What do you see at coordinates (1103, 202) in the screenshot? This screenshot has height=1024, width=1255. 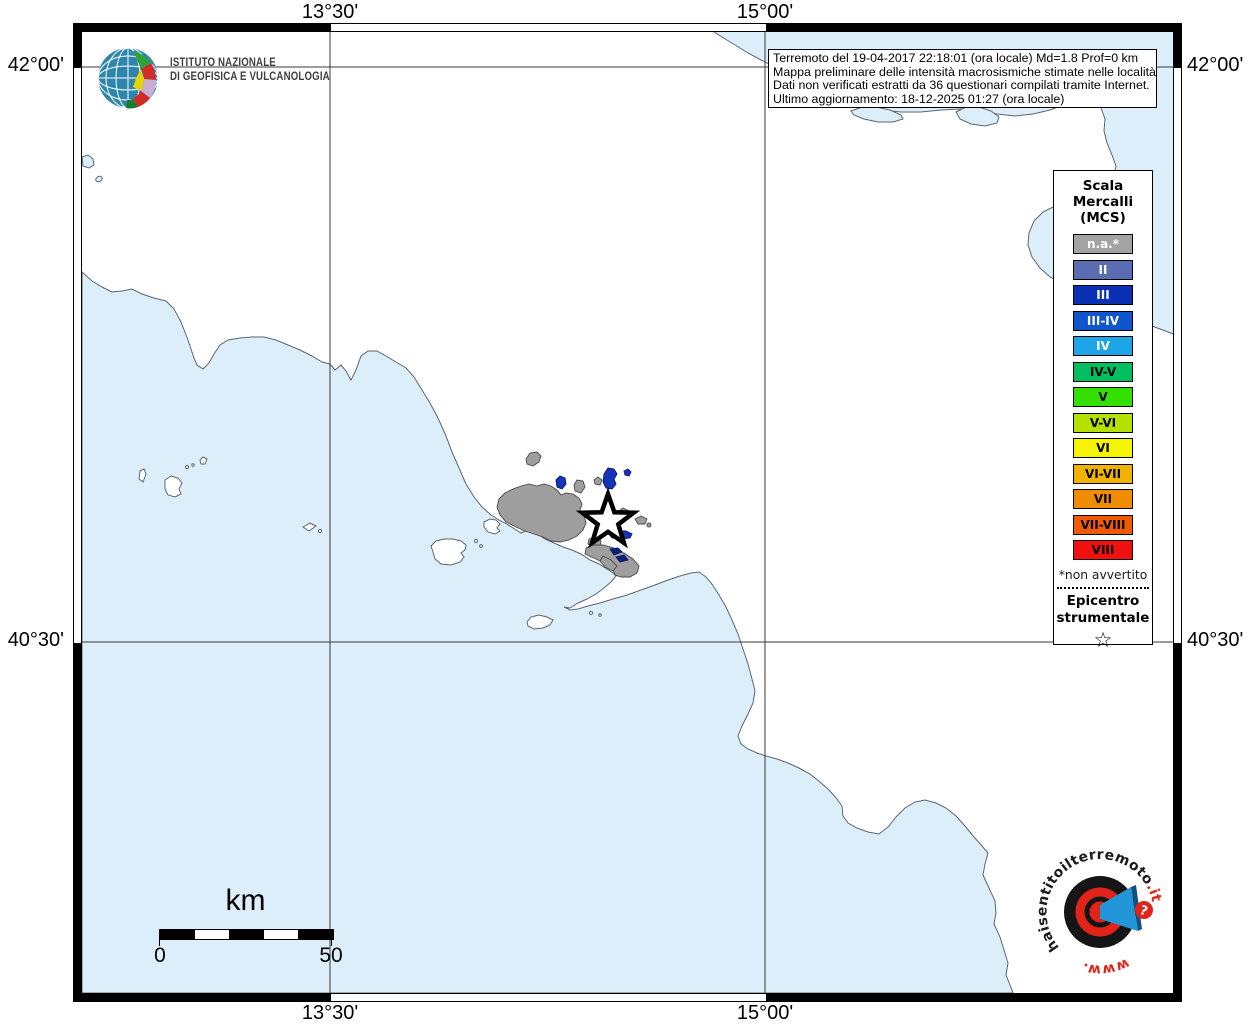 I see `legend-title: Scala Mercalli (MCS)` at bounding box center [1103, 202].